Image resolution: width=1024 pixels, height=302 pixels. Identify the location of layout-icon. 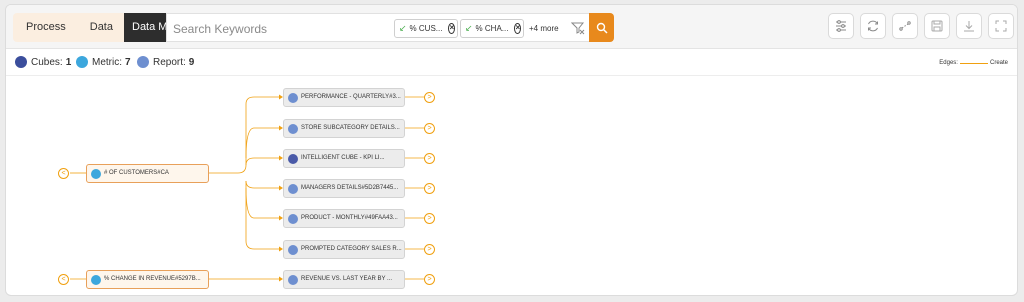
(905, 26).